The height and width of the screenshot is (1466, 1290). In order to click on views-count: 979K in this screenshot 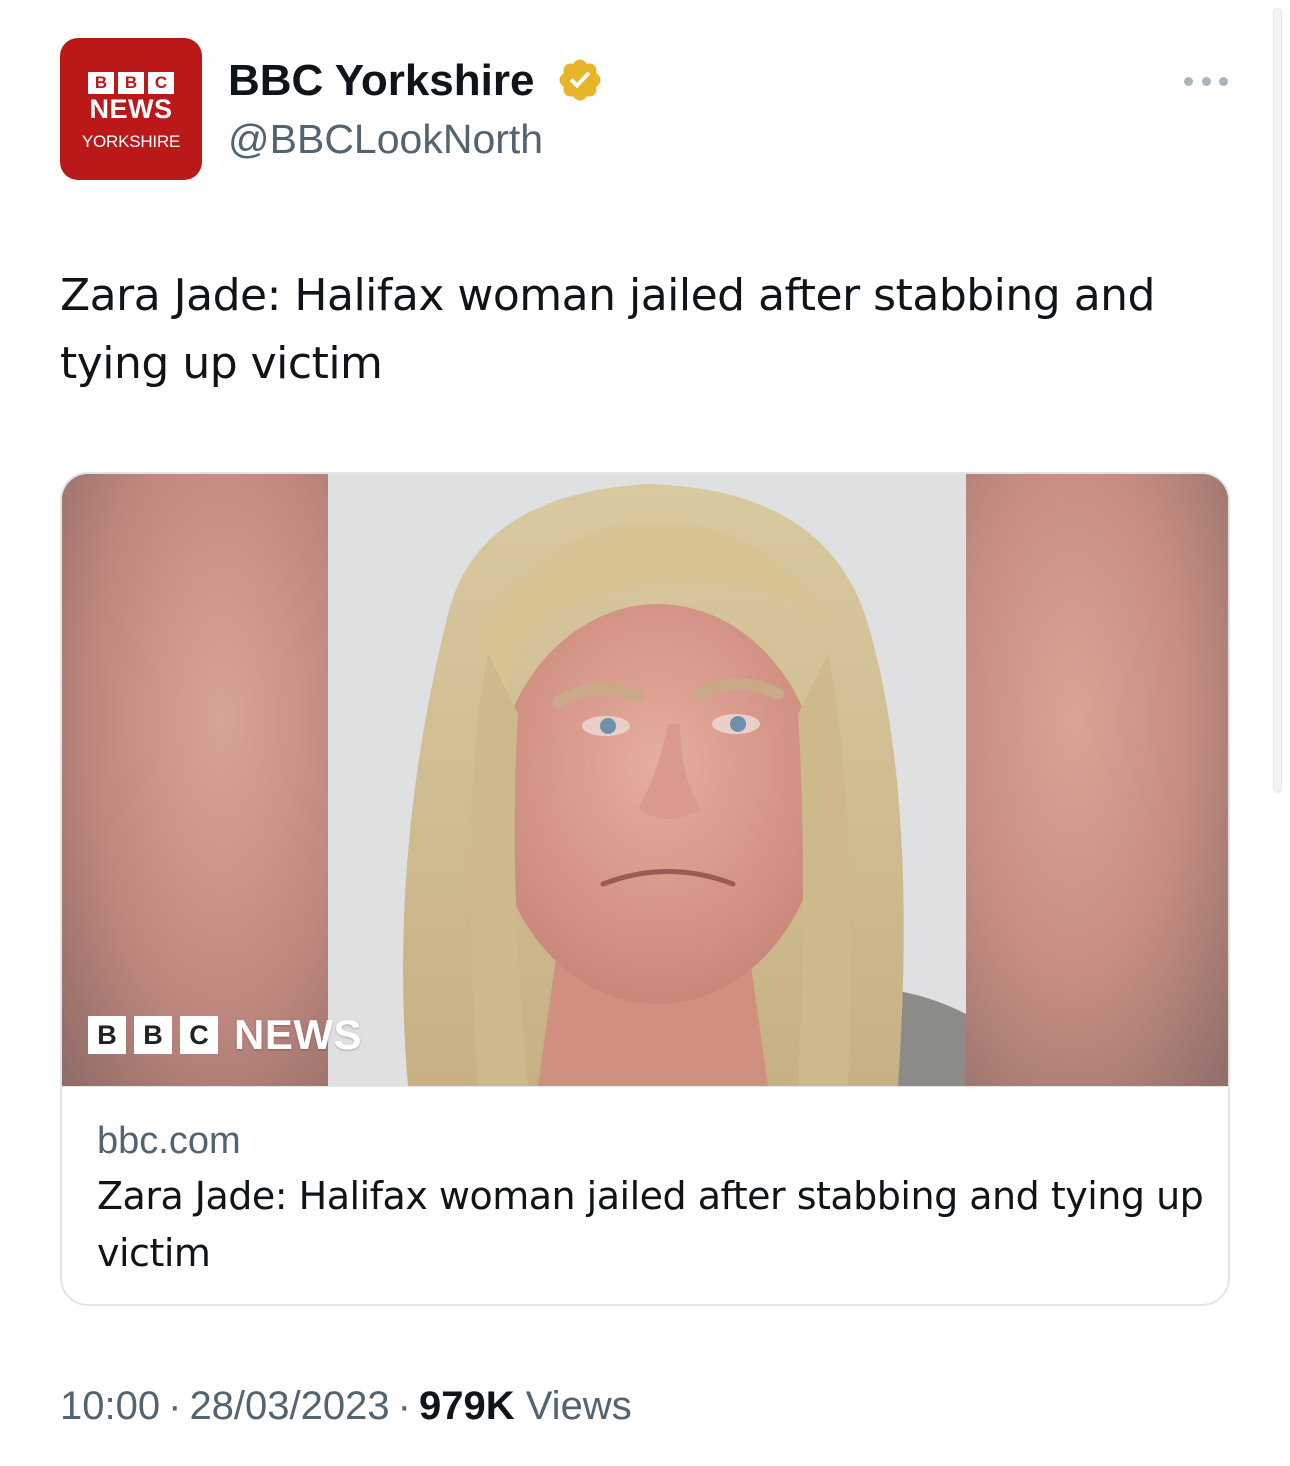, I will do `click(467, 1406)`.